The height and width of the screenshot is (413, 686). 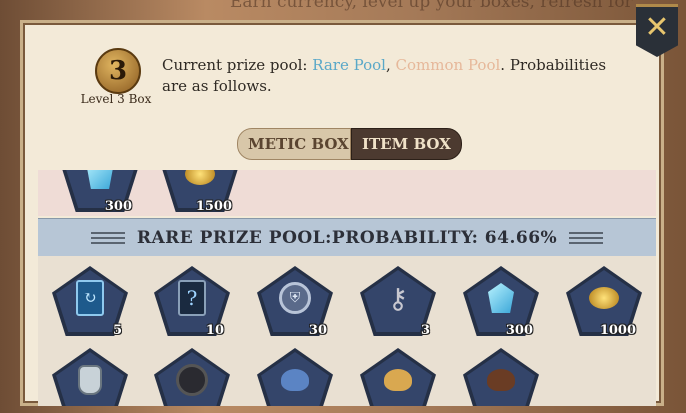 What do you see at coordinates (317, 330) in the screenshot?
I see `item-quantity: 30` at bounding box center [317, 330].